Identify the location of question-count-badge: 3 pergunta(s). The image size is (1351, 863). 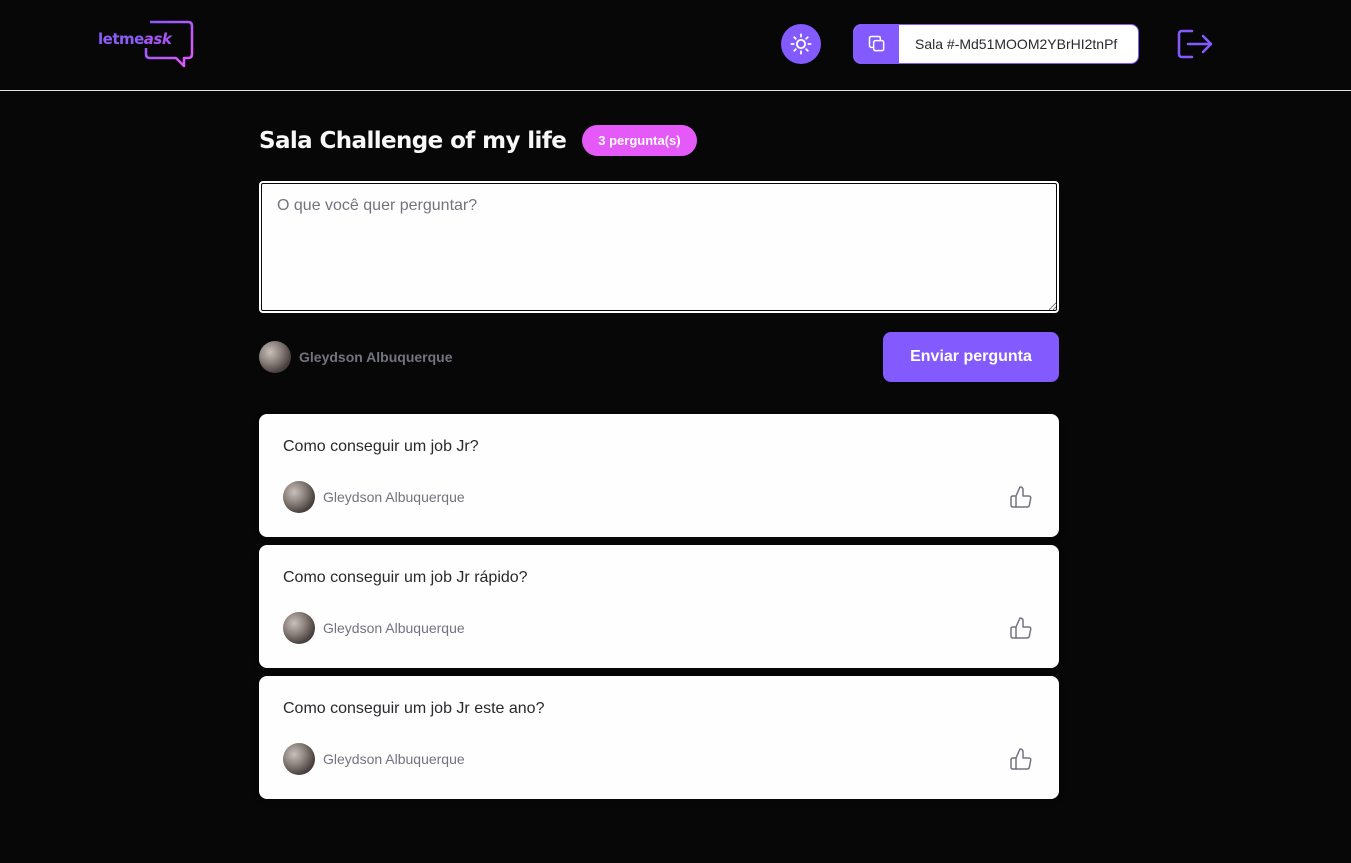
(639, 140).